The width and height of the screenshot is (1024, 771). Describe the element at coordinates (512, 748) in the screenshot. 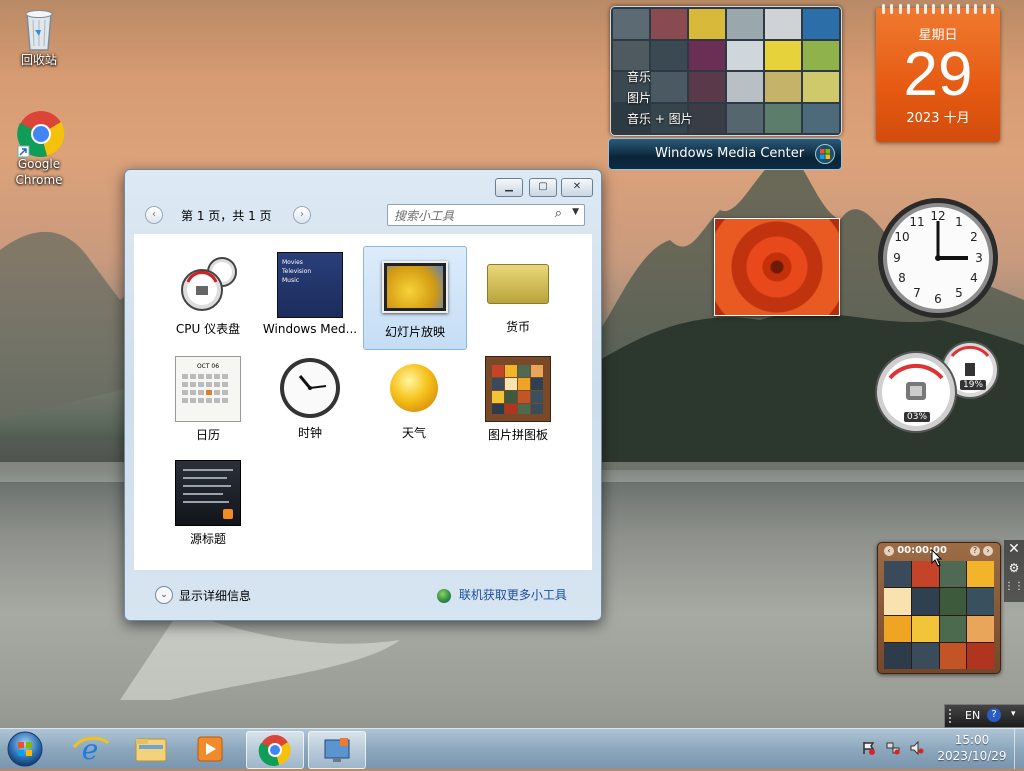

I see `taskbar: e 15:00 2023/10/29` at that location.